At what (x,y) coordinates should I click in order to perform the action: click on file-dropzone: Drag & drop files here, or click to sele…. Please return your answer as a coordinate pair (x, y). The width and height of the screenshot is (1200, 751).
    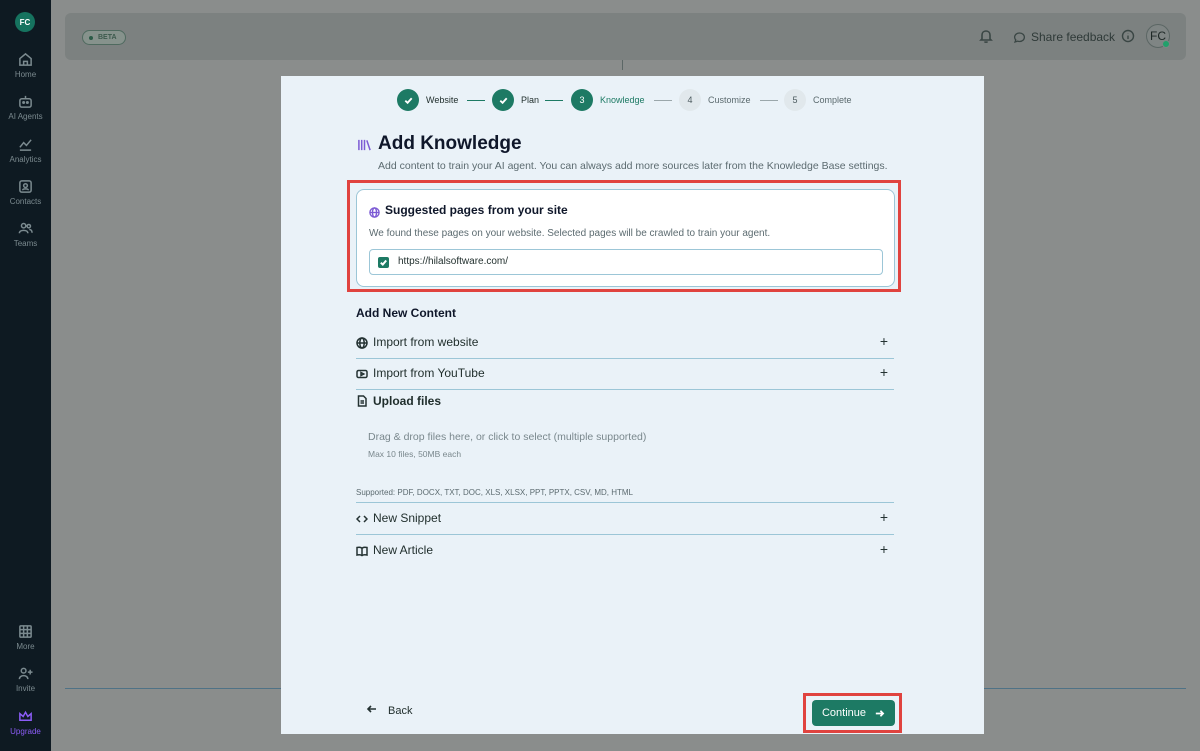
    Looking at the image, I should click on (625, 451).